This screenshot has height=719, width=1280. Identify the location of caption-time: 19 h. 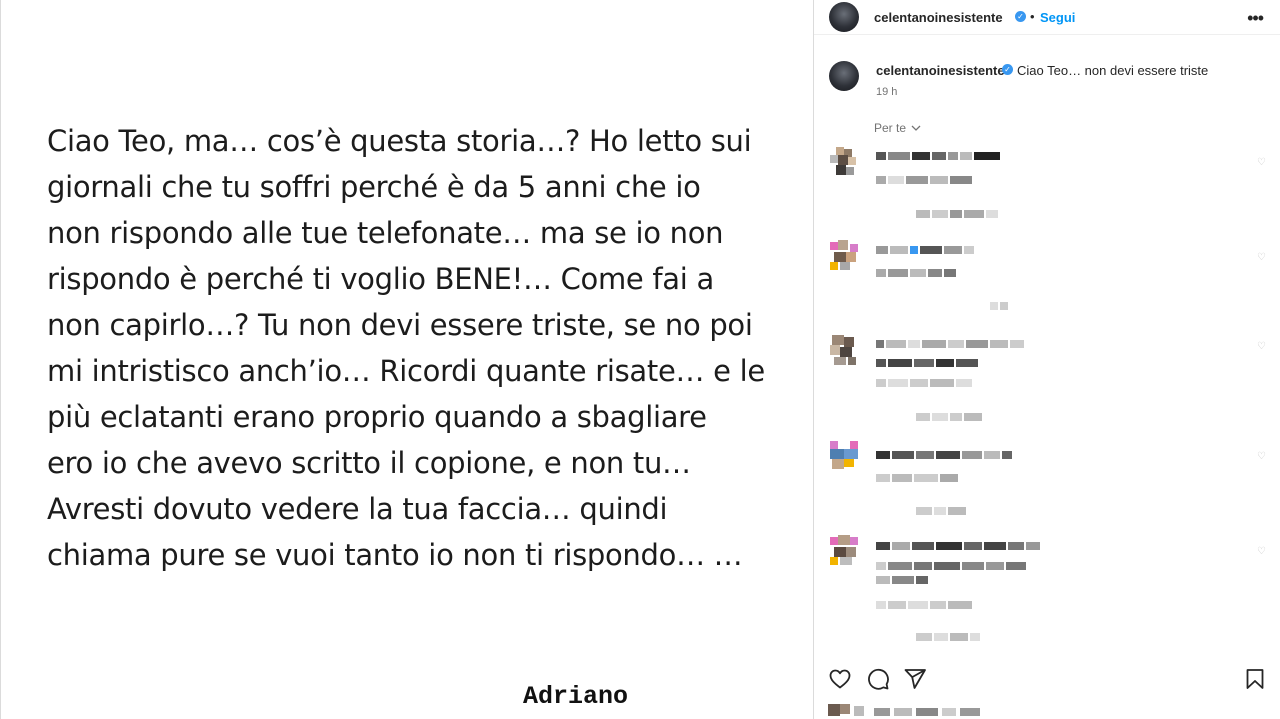
(886, 92).